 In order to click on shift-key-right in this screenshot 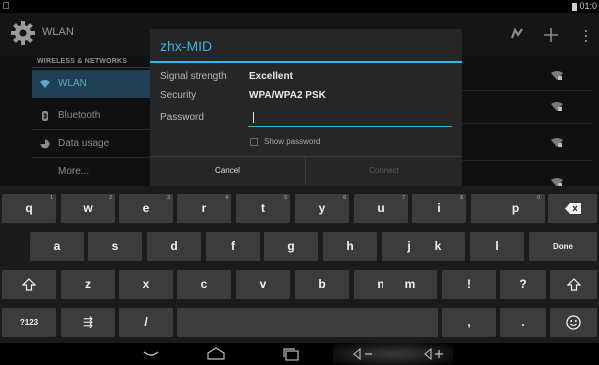, I will do `click(573, 284)`.